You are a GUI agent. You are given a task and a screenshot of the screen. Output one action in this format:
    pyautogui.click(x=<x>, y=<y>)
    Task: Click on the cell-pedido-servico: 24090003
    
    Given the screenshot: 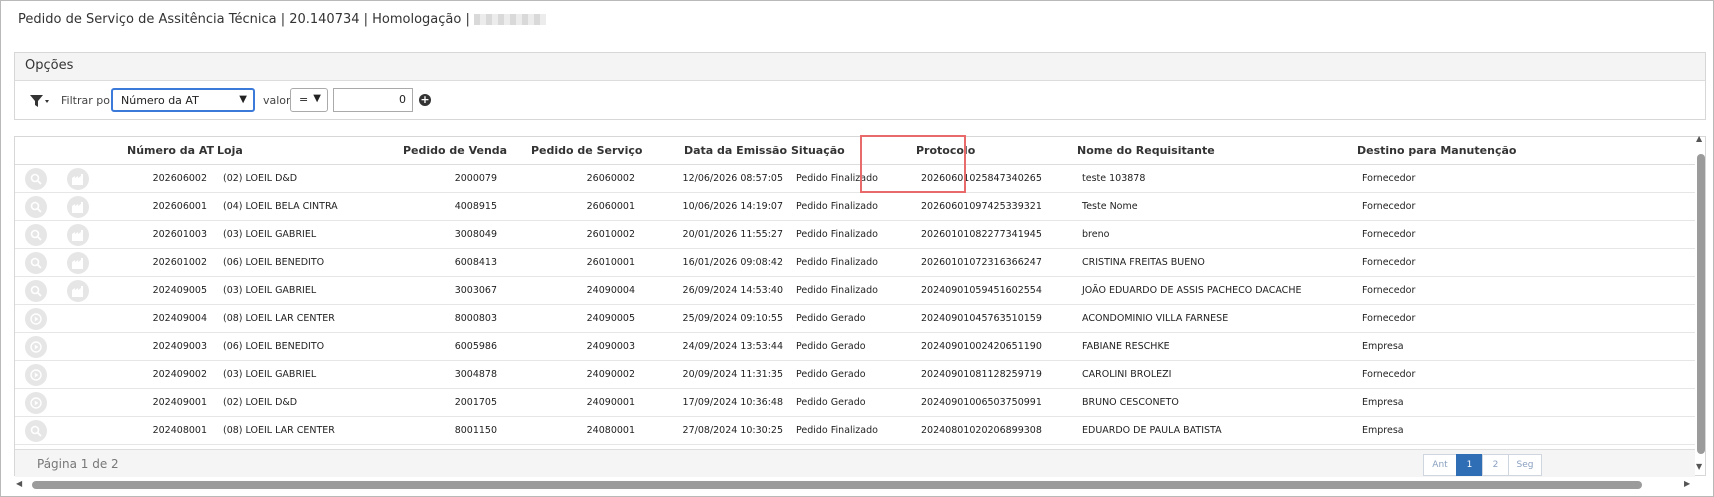 What is the action you would take?
    pyautogui.click(x=610, y=346)
    